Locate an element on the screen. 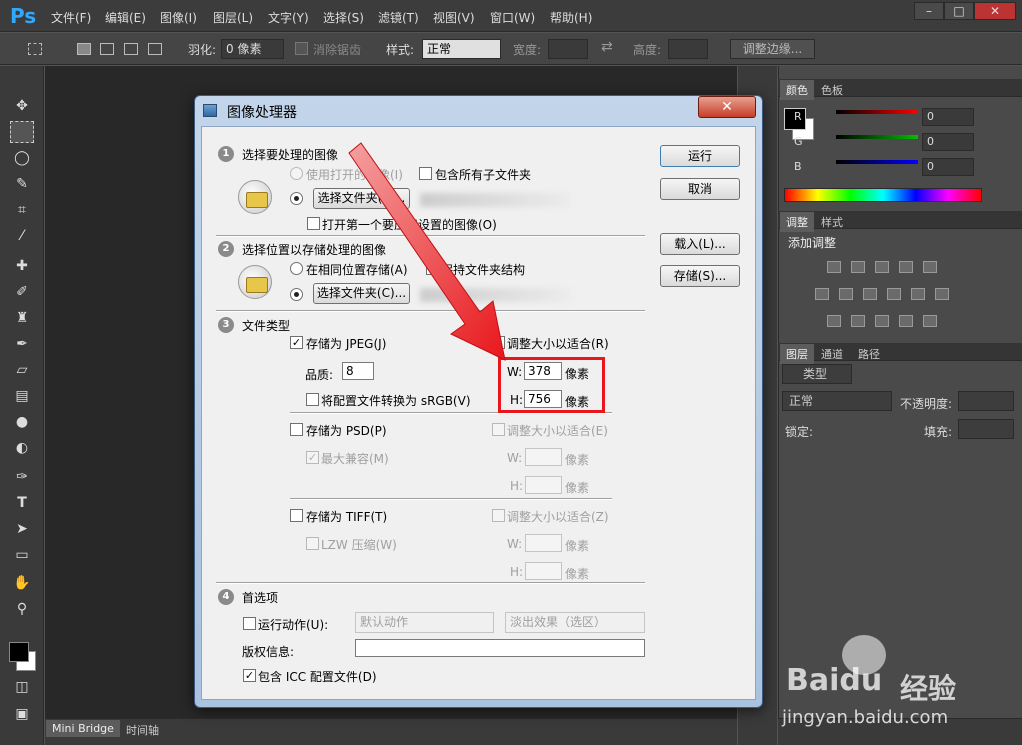 Image resolution: width=1022 pixels, height=745 pixels. color-lookup-icon is located at coordinates (942, 294).